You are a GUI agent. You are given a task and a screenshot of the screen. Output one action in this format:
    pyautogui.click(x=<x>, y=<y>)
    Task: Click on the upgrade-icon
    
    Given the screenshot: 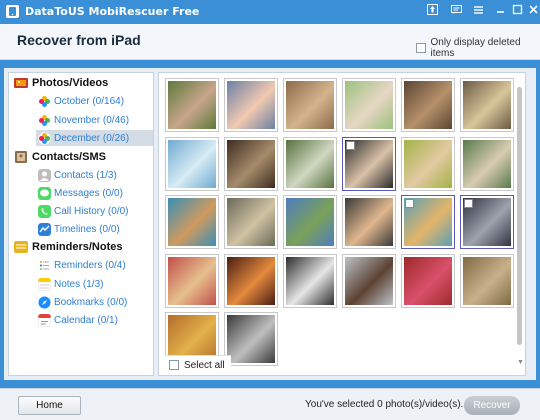 What is the action you would take?
    pyautogui.click(x=432, y=11)
    